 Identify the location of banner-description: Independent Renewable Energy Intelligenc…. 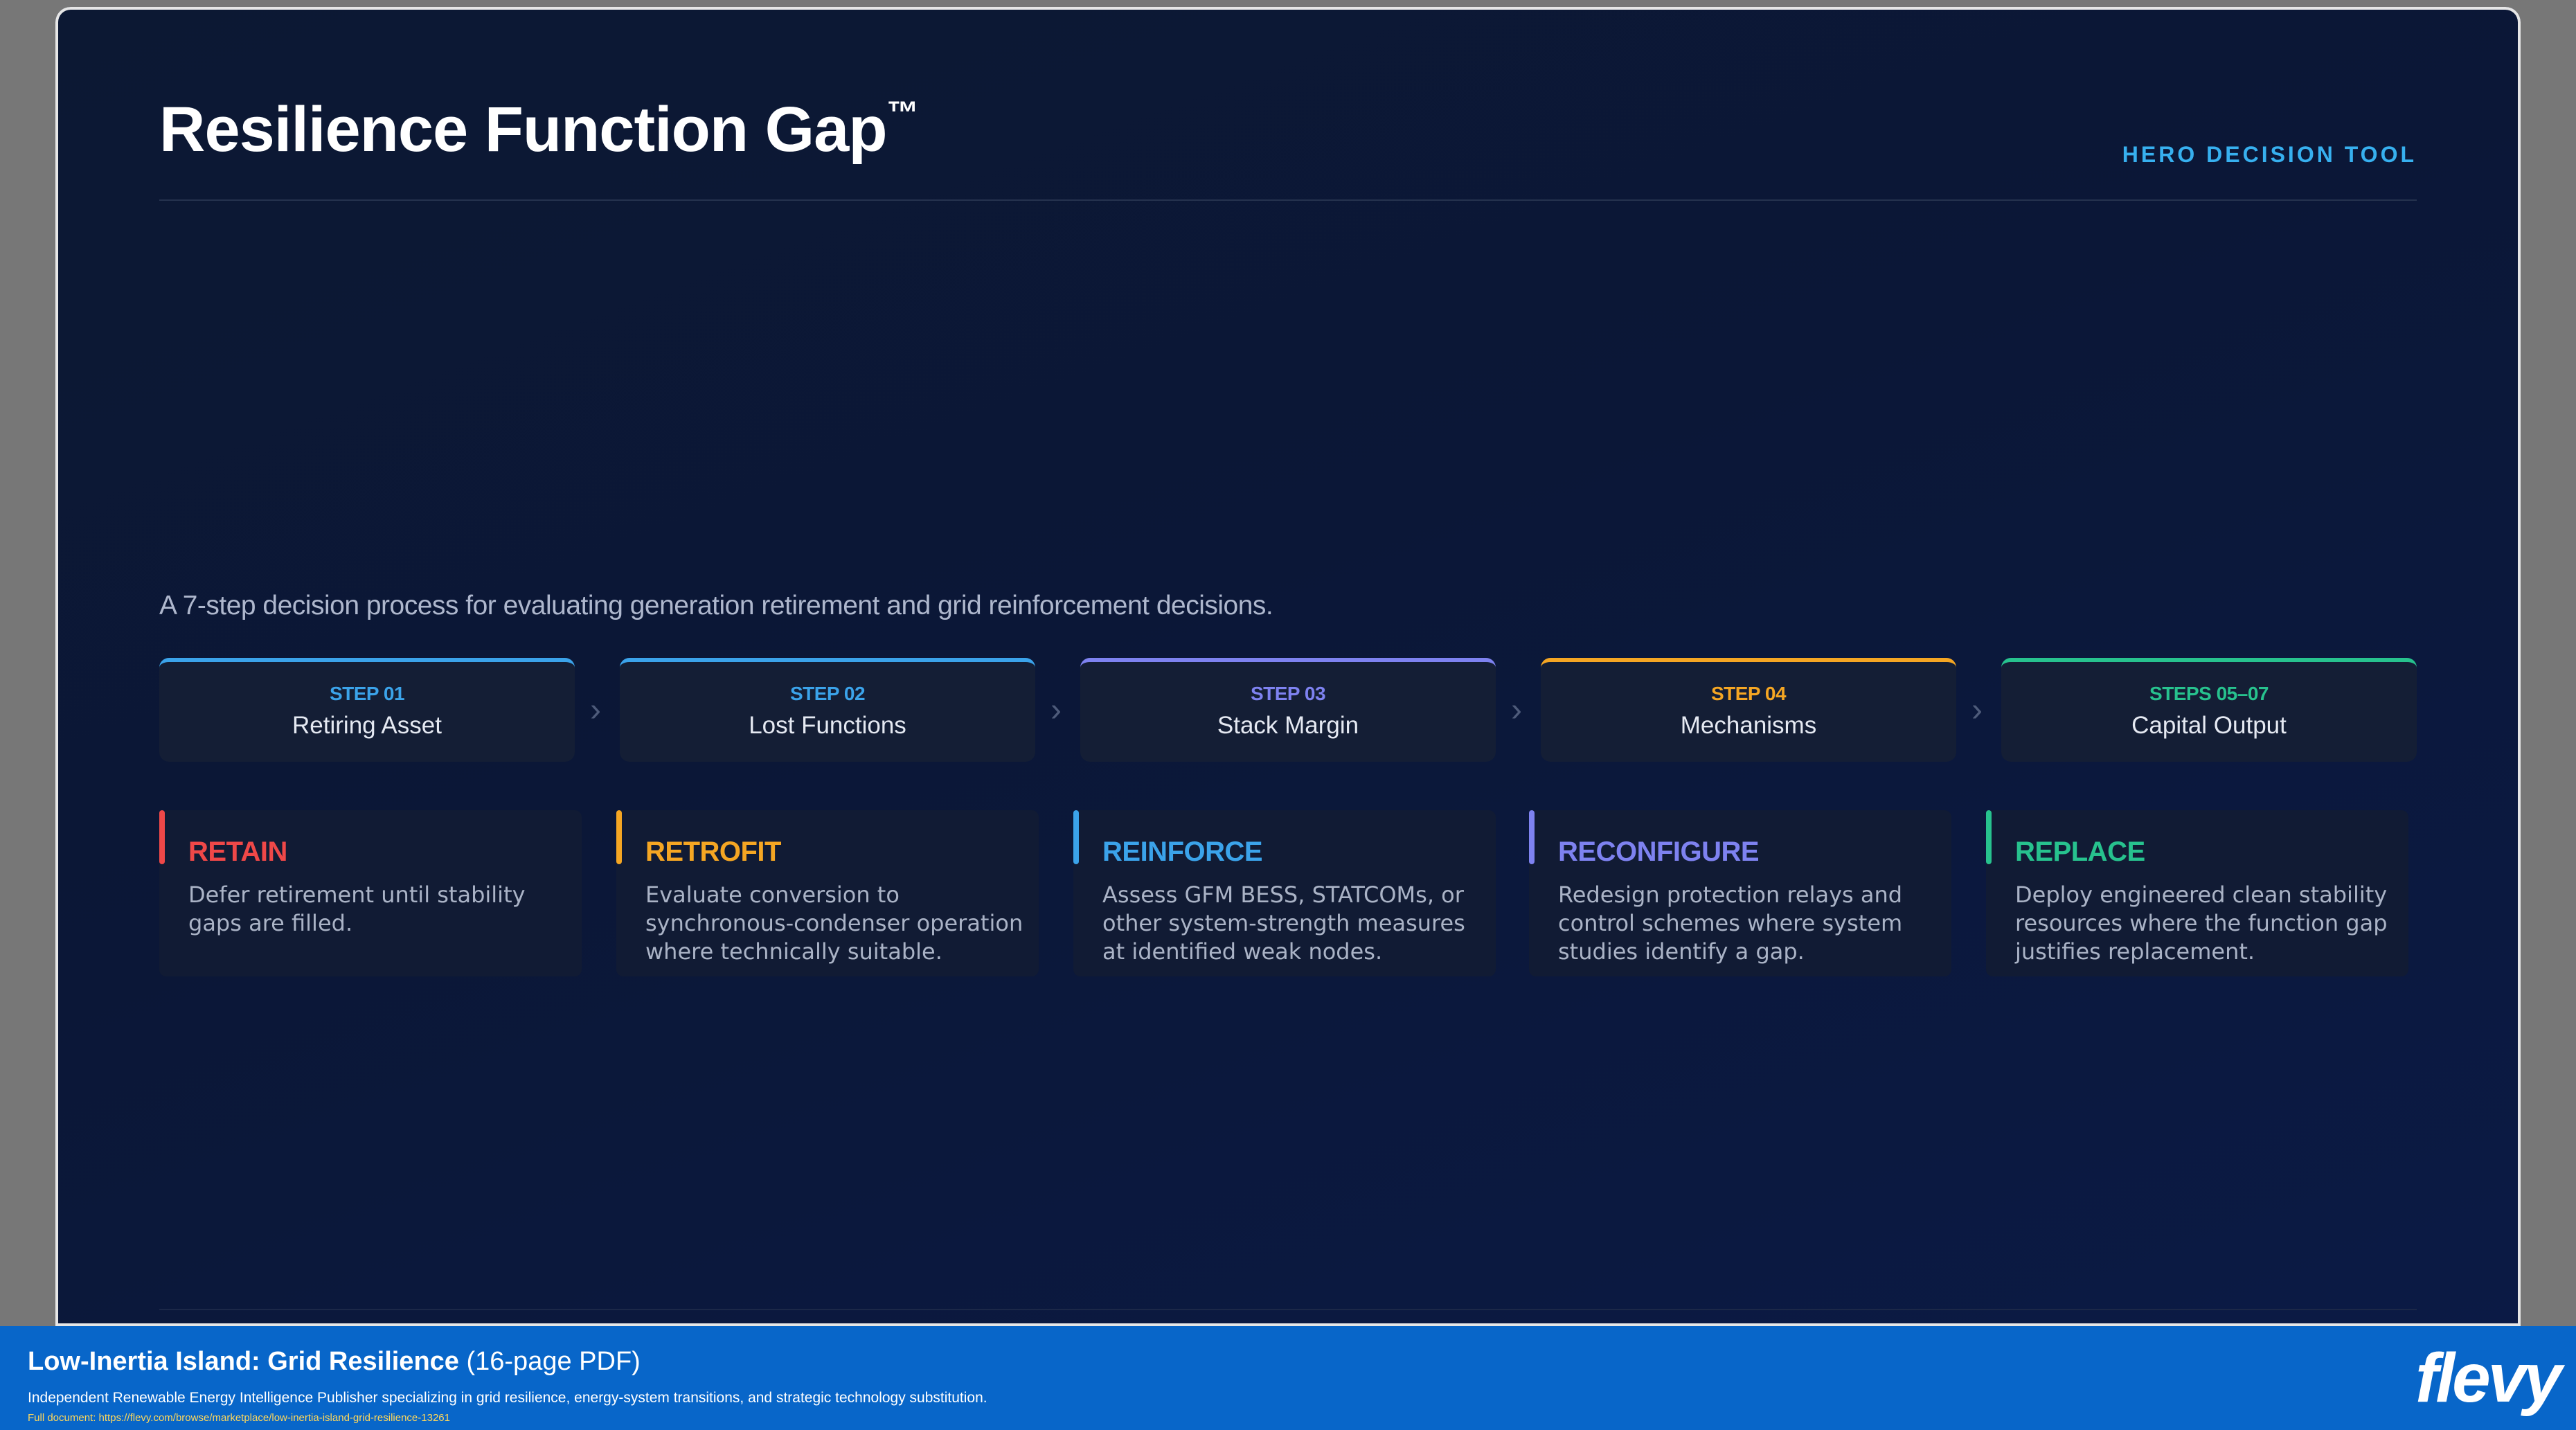
(508, 1398).